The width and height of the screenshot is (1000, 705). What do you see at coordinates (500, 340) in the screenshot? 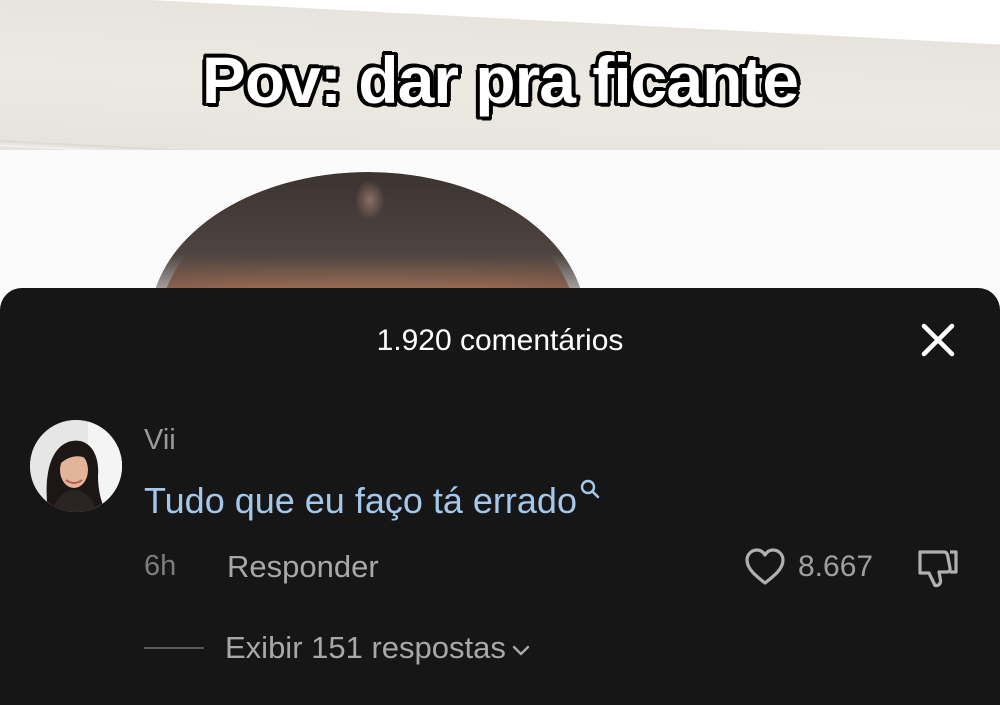
I see `comments-count-title: 1.920 comentários` at bounding box center [500, 340].